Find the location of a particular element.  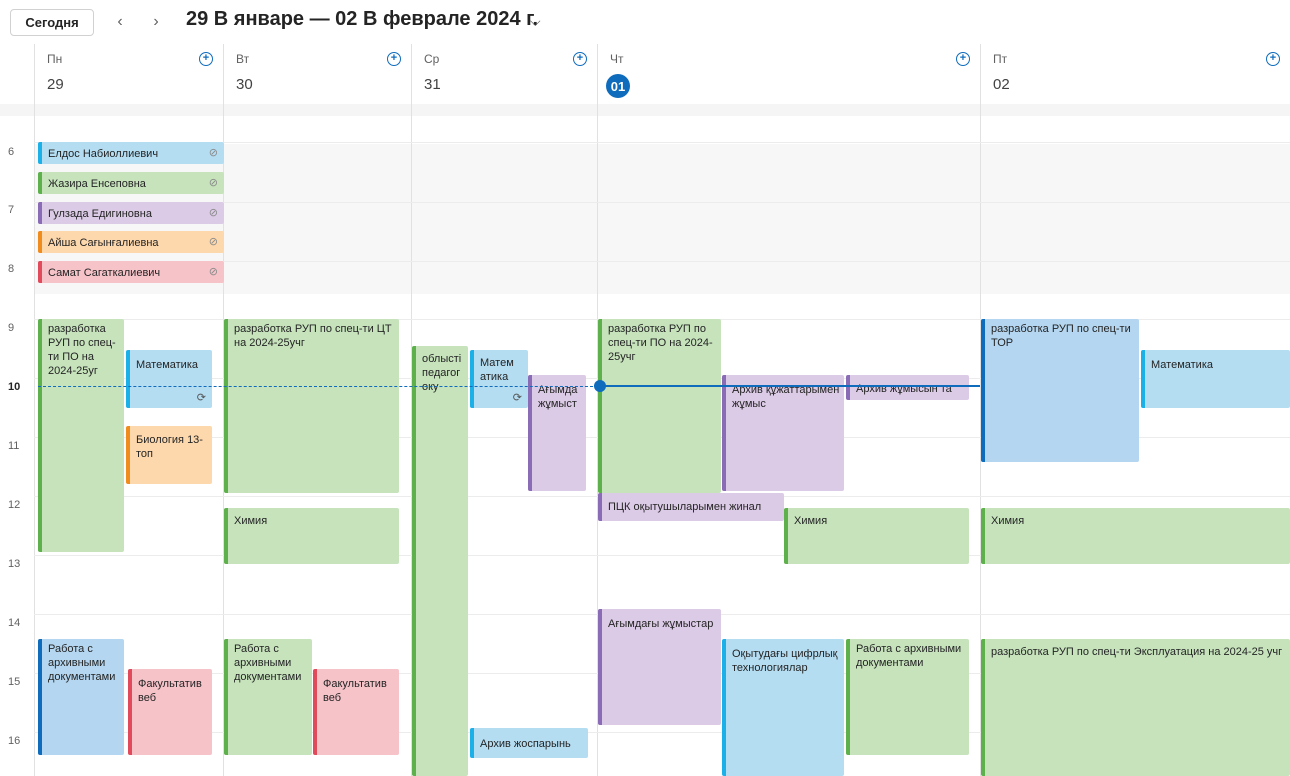

hour-label: 7 is located at coordinates (11, 210).